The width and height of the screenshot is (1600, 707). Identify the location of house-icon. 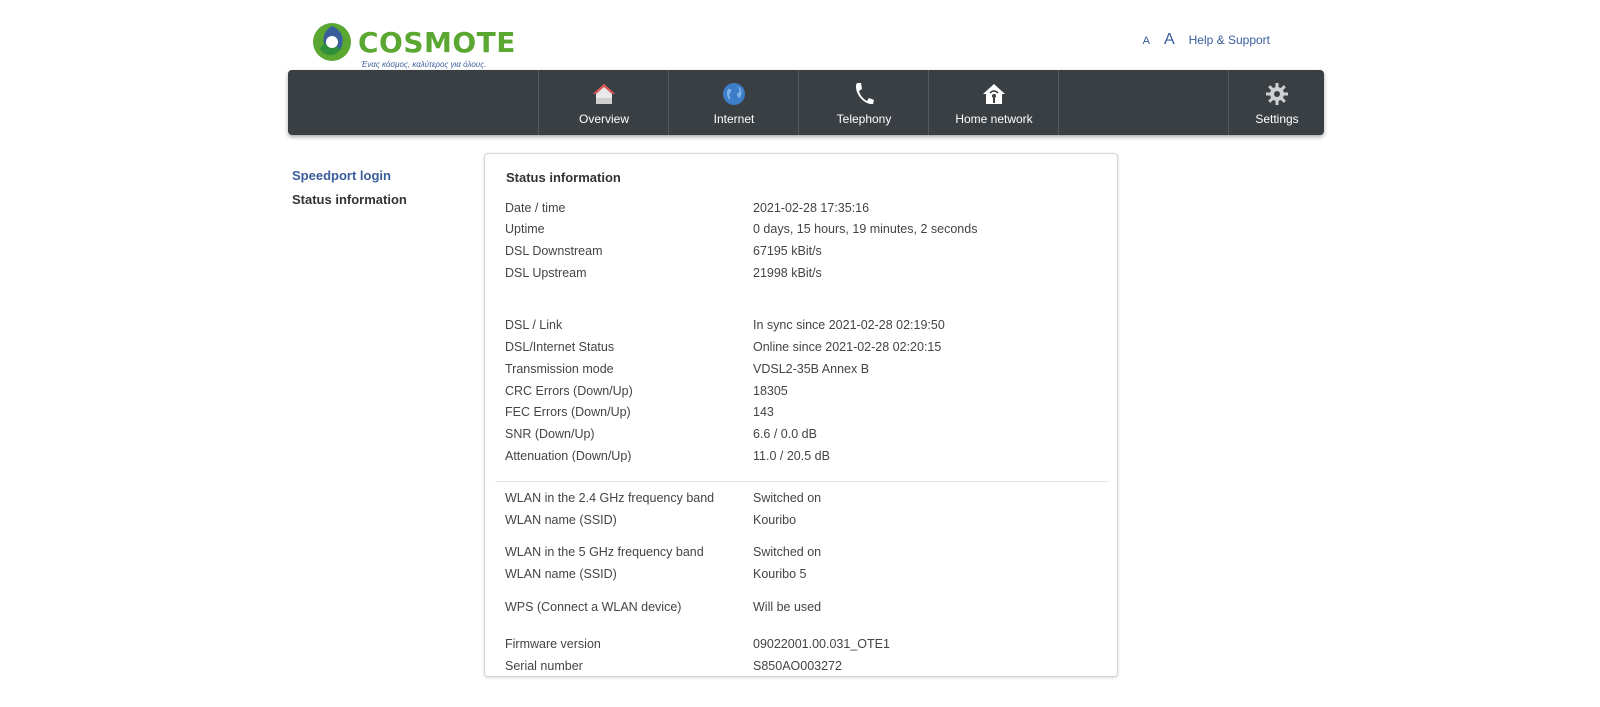
(604, 94).